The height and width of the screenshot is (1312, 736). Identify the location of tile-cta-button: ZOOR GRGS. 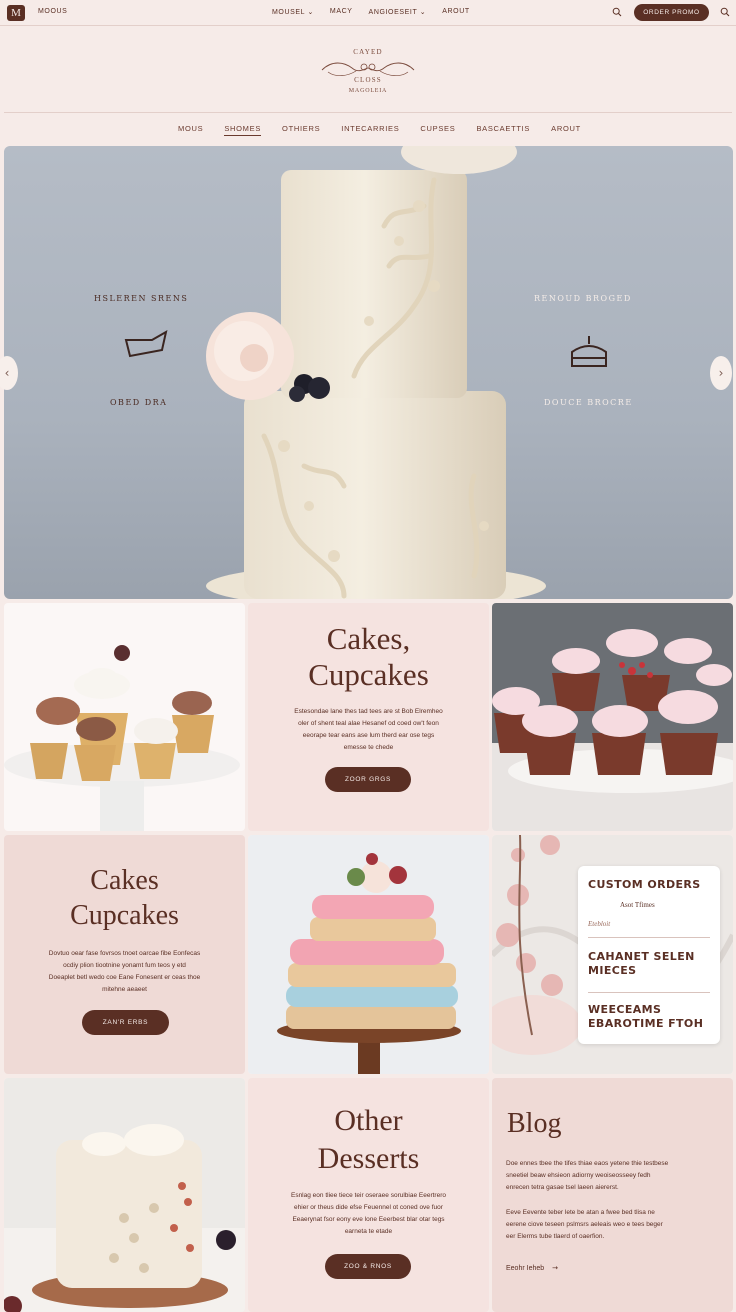
(368, 779).